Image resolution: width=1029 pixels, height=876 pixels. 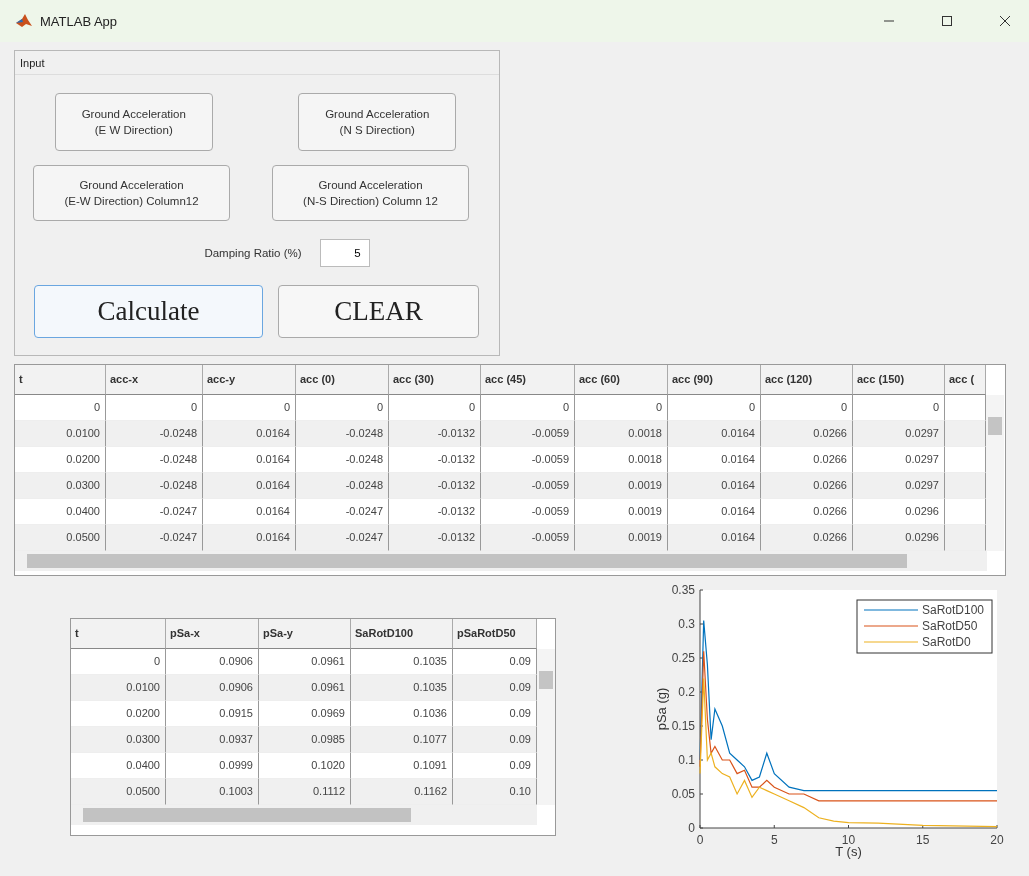 What do you see at coordinates (249, 380) in the screenshot?
I see `column-header: acc-y` at bounding box center [249, 380].